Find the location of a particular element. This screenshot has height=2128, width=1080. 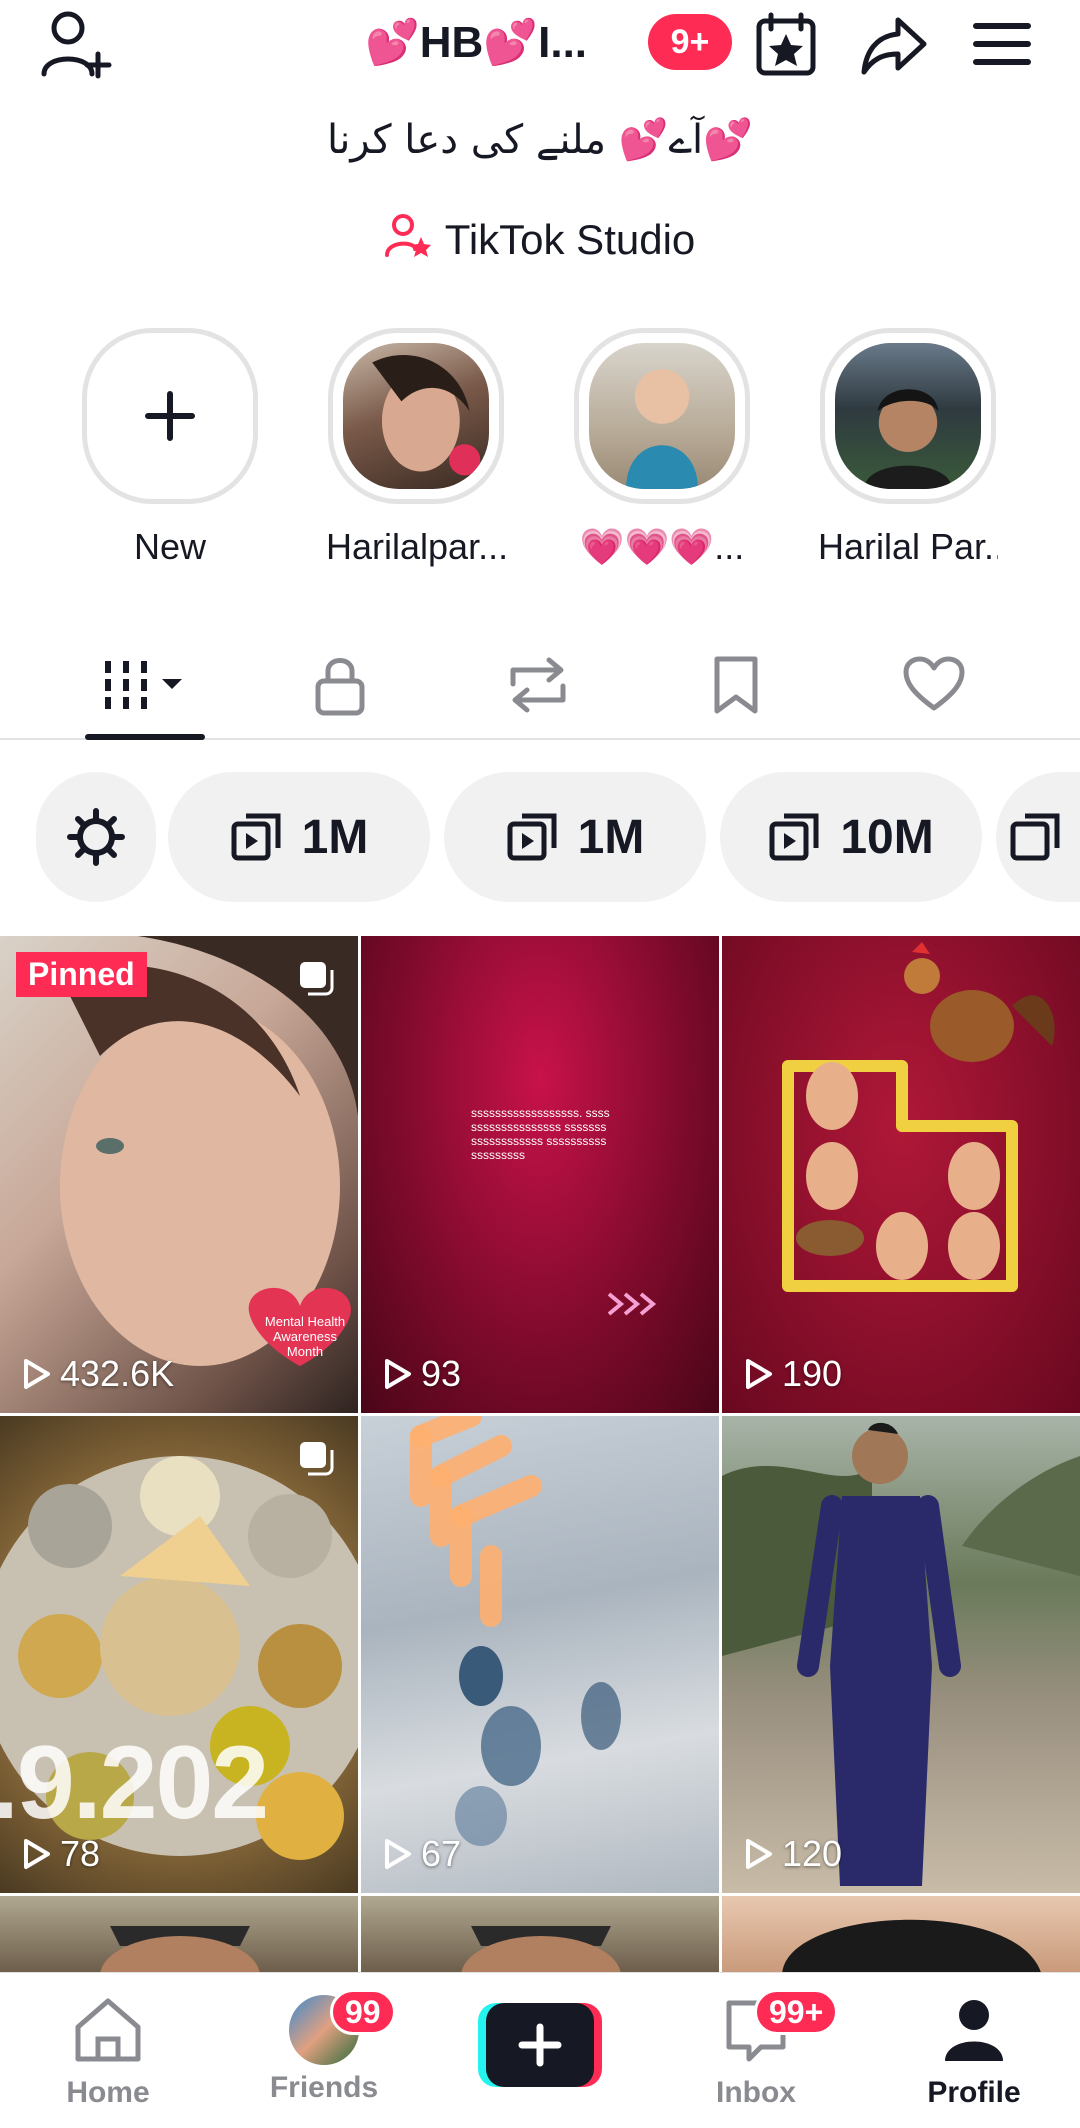

overlay-text: .9.202 is located at coordinates (134, 1783).